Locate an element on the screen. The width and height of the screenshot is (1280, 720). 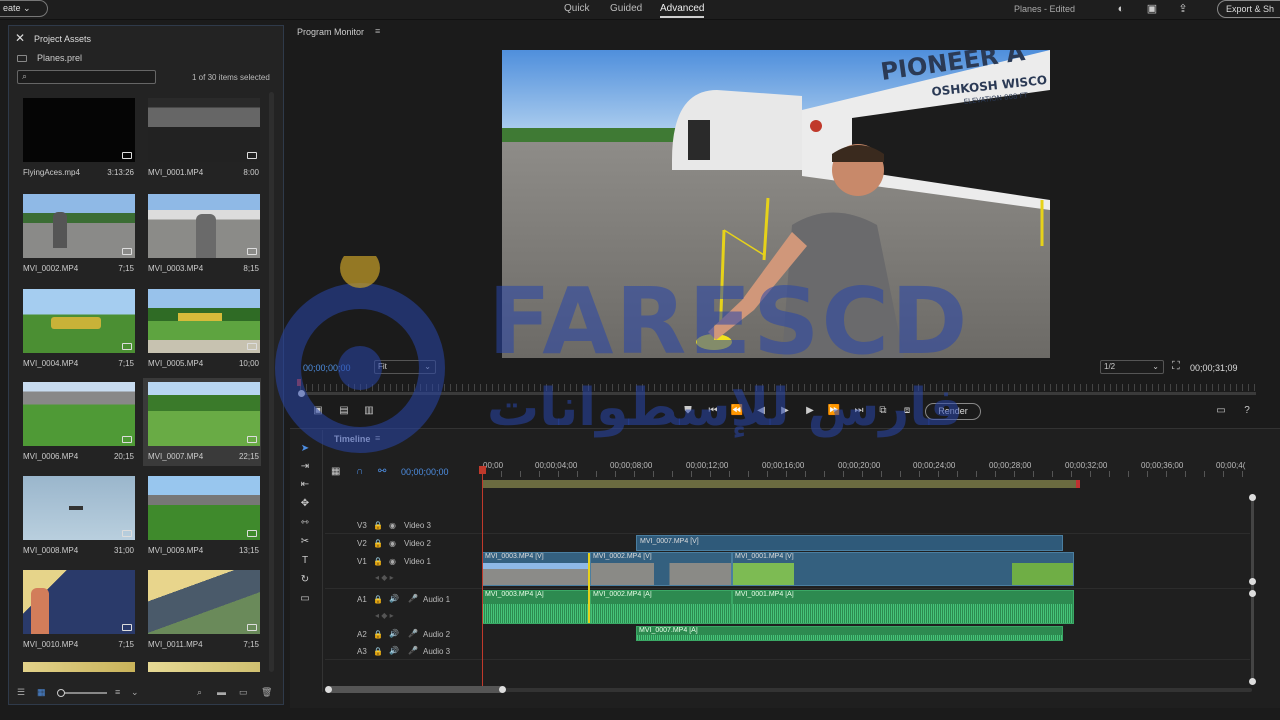
export-share-button: Export & Sh is located at coordinates (1248, 9).